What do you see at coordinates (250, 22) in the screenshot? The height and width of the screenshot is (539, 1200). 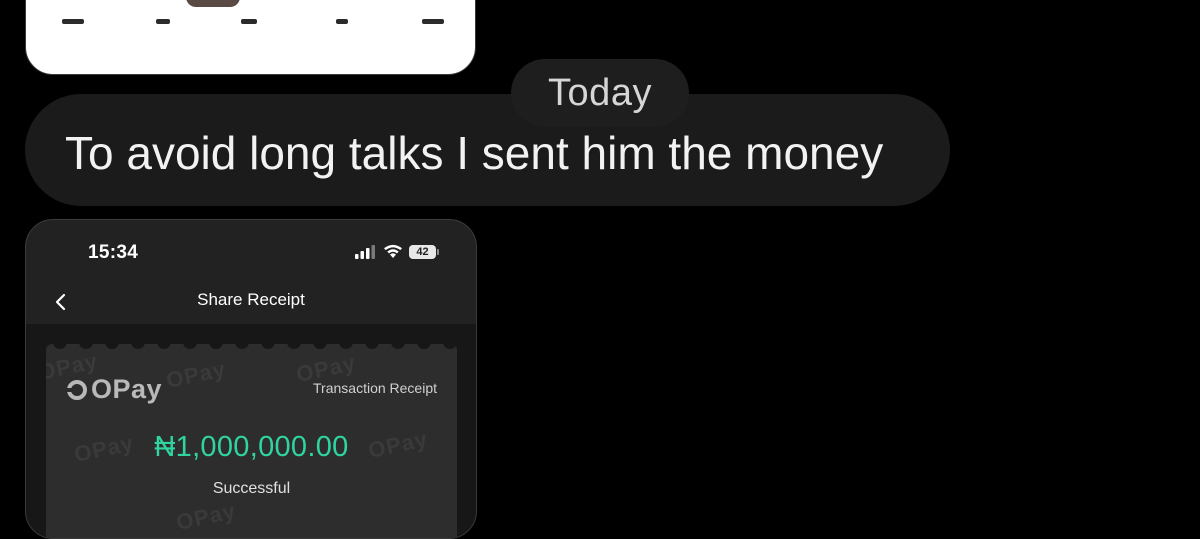 I see `cropped-content` at bounding box center [250, 22].